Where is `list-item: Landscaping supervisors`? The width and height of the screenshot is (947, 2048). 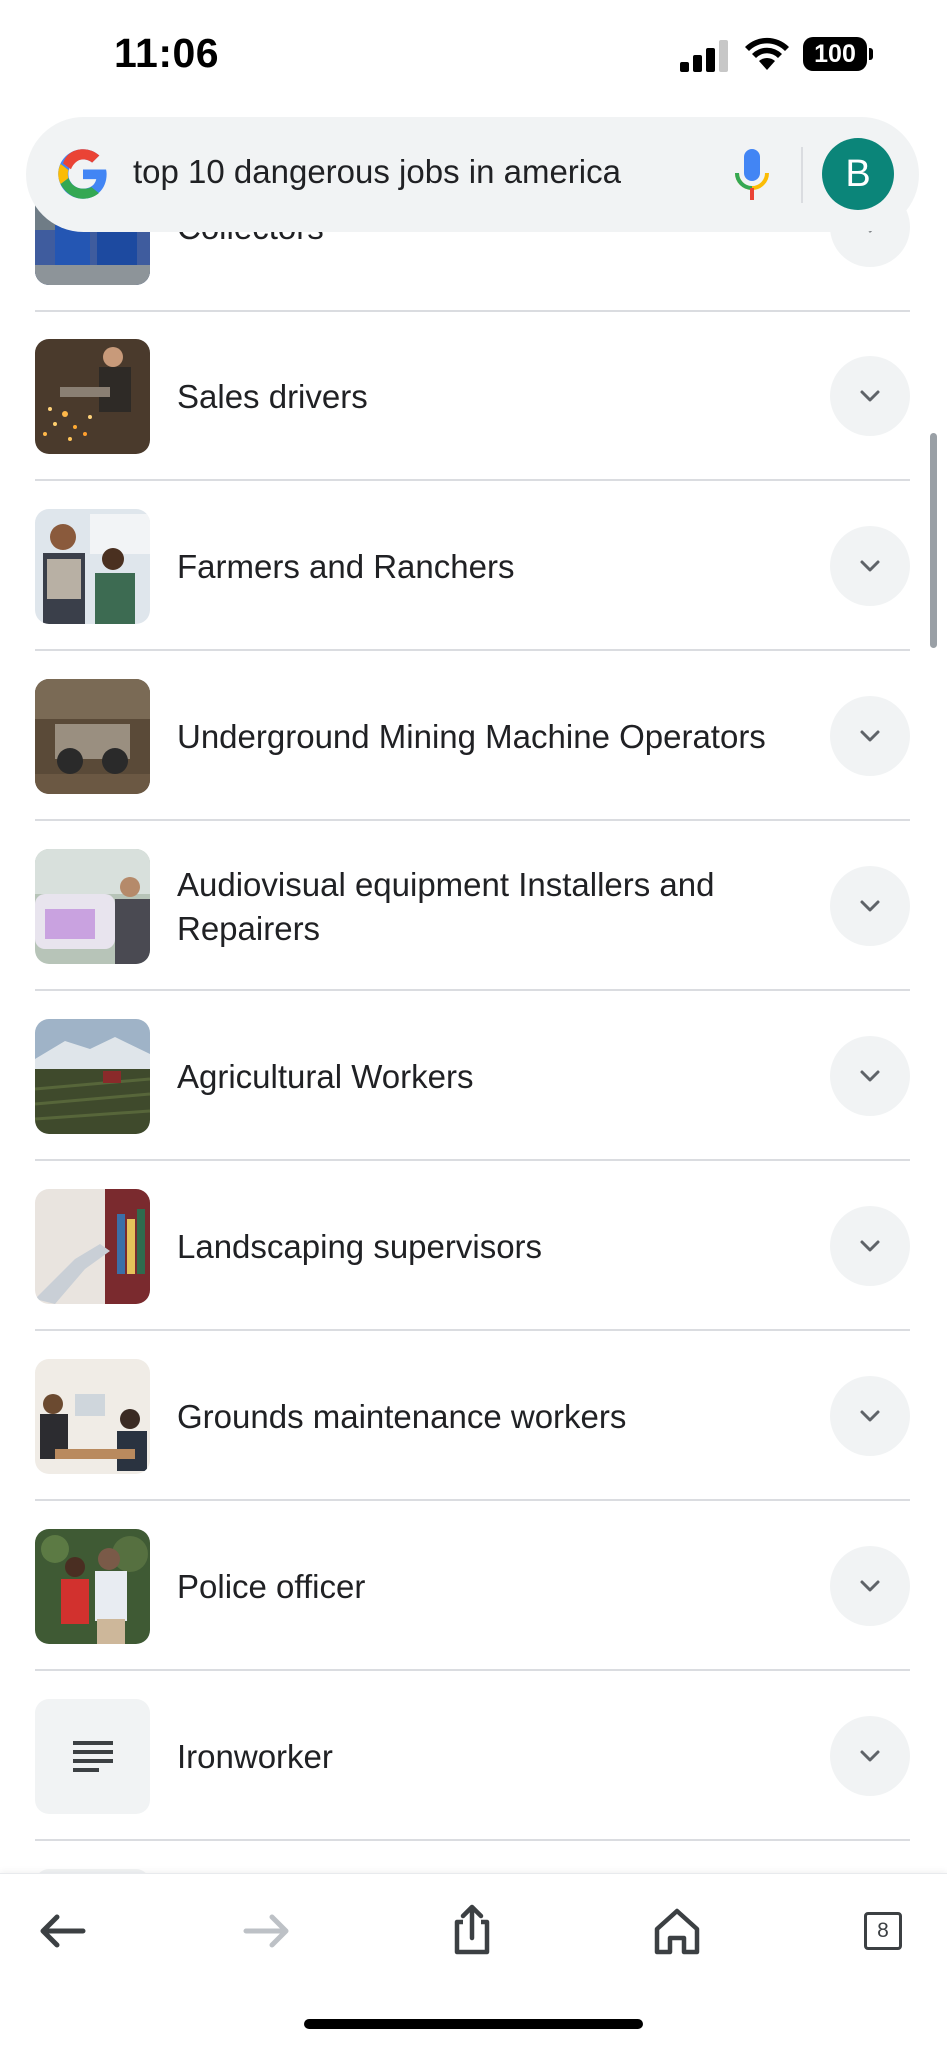
list-item: Landscaping supervisors is located at coordinates (472, 1246).